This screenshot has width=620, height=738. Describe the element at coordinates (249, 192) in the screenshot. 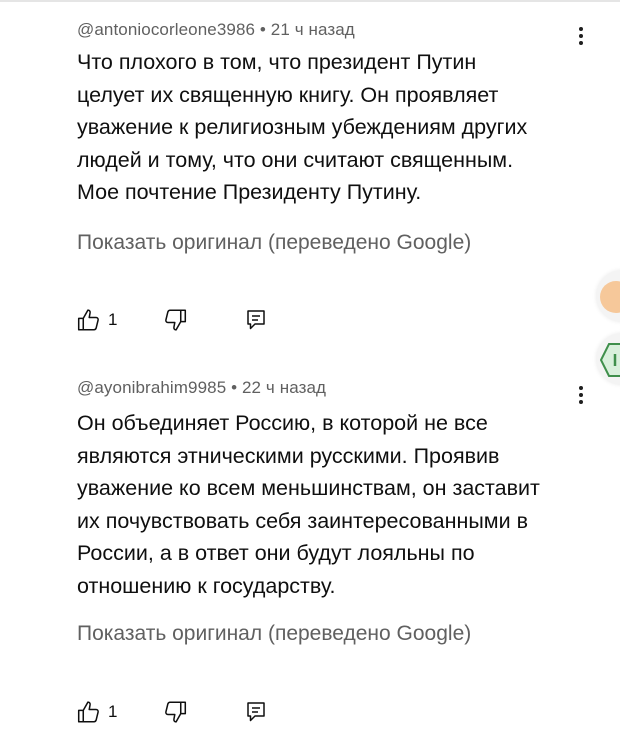

I see `comment-text-line: Мое почтение Президенту Путину.` at that location.